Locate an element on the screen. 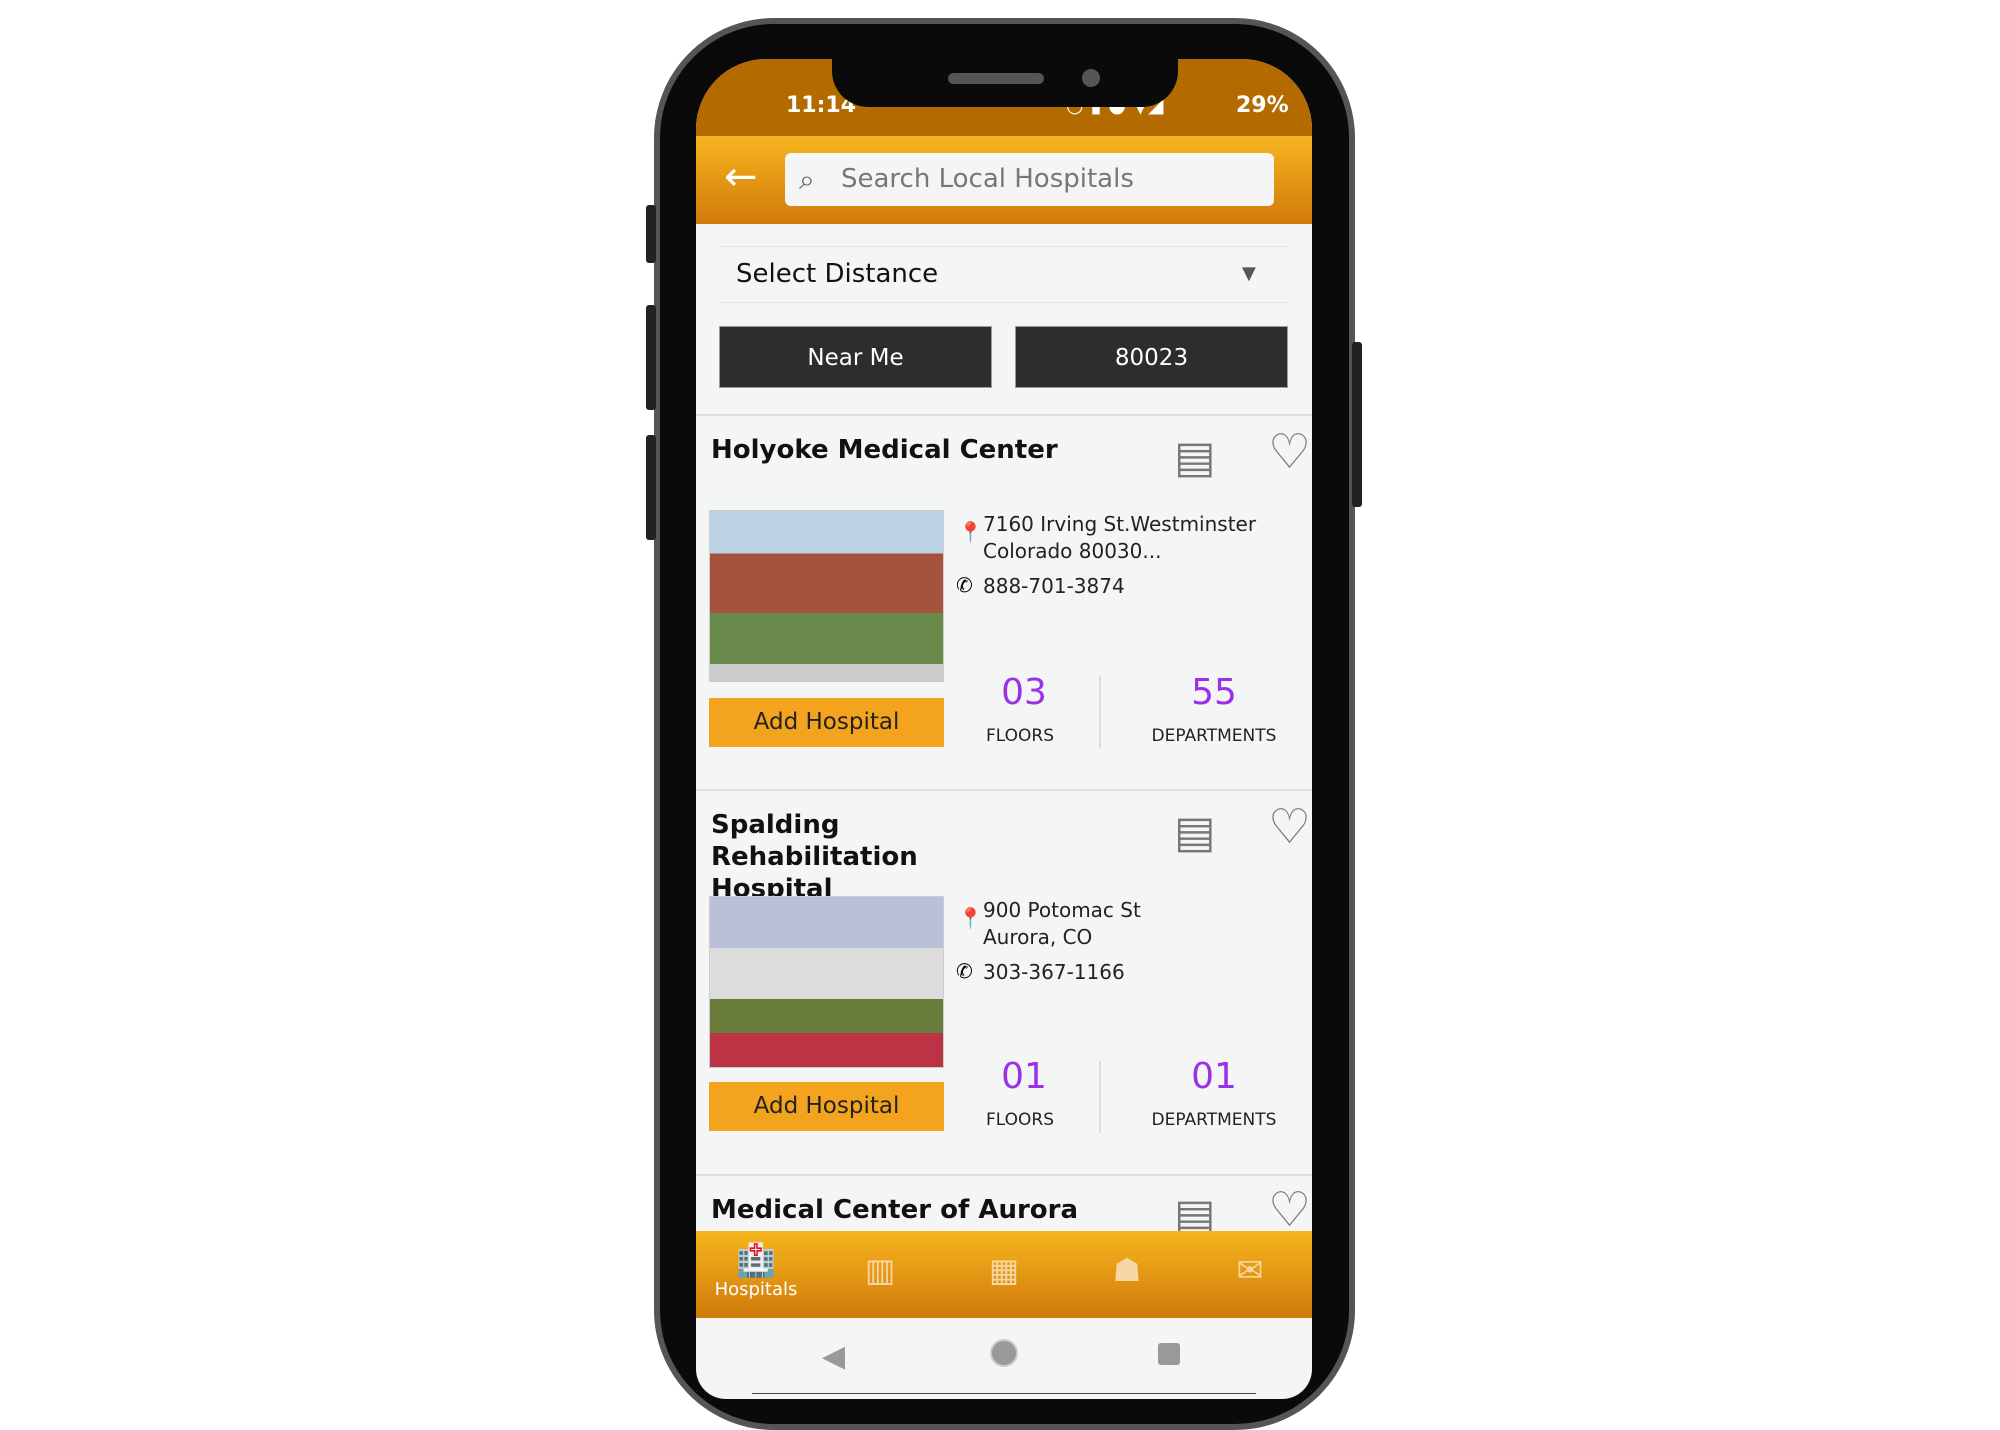 The image size is (2000, 1430). floors-count: 01 is located at coordinates (1024, 1076).